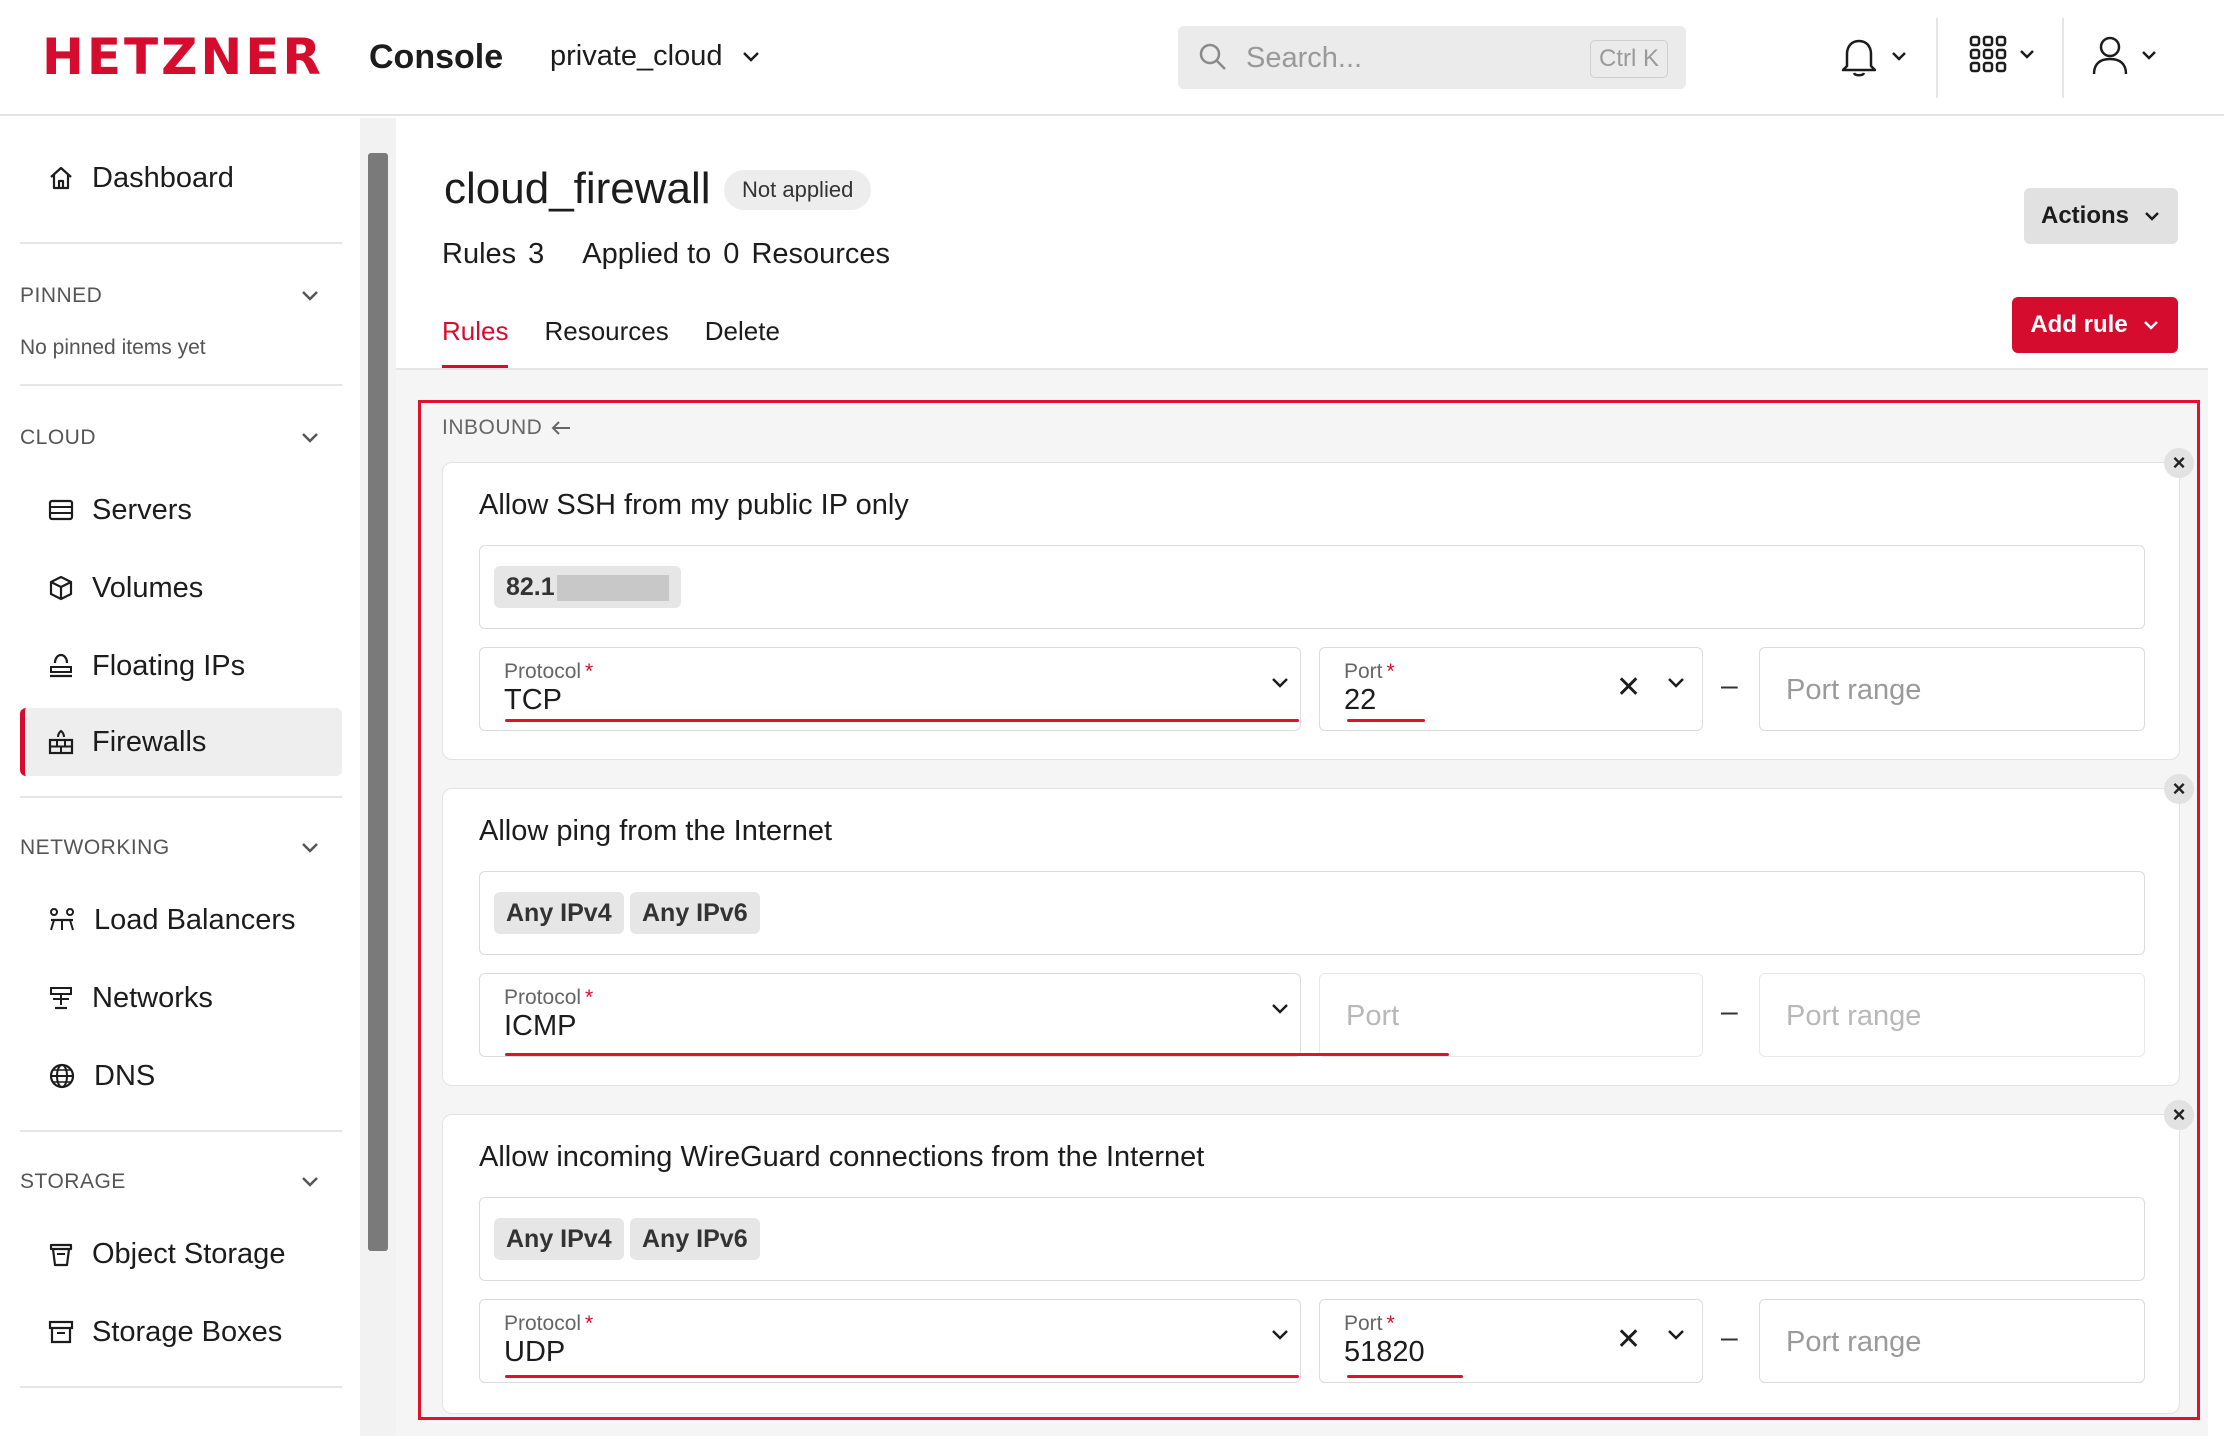 The height and width of the screenshot is (1436, 2224). What do you see at coordinates (1360, 700) in the screenshot?
I see `port-value: 22` at bounding box center [1360, 700].